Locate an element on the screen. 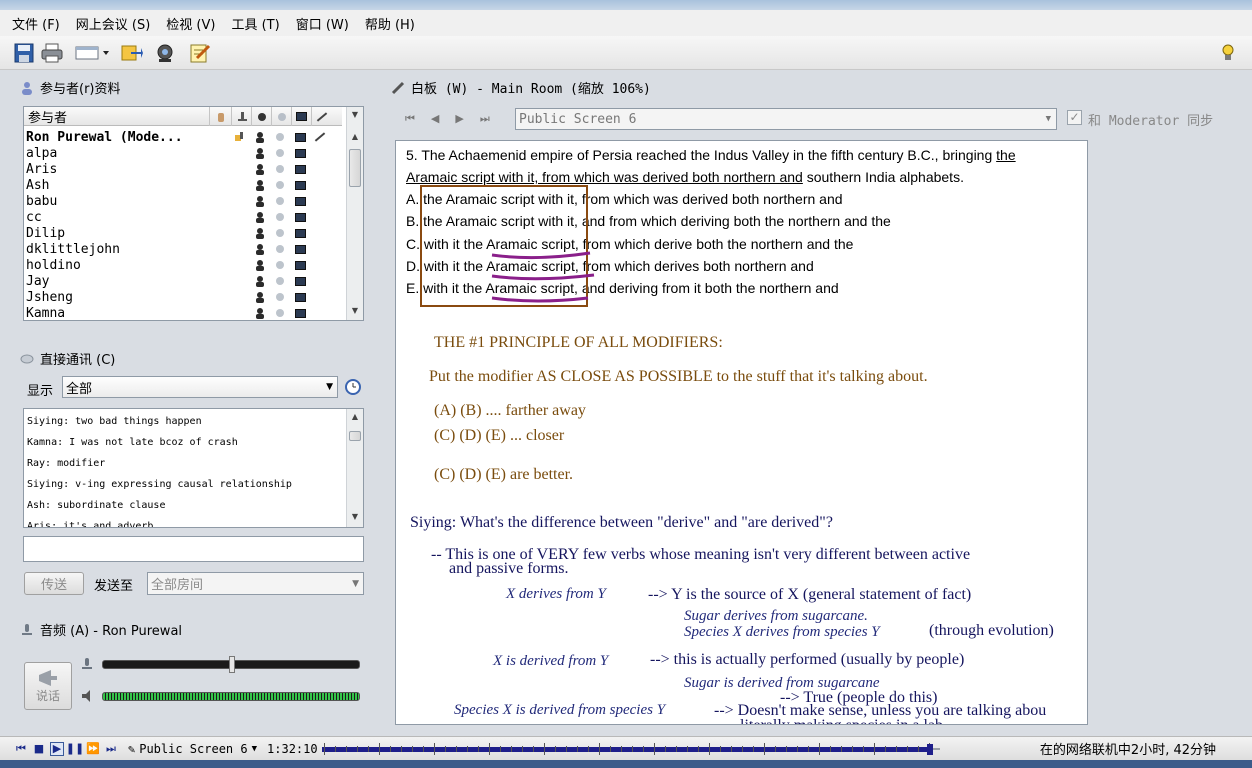 The width and height of the screenshot is (1252, 768). participant-row: dklittlejohn is located at coordinates (183, 249).